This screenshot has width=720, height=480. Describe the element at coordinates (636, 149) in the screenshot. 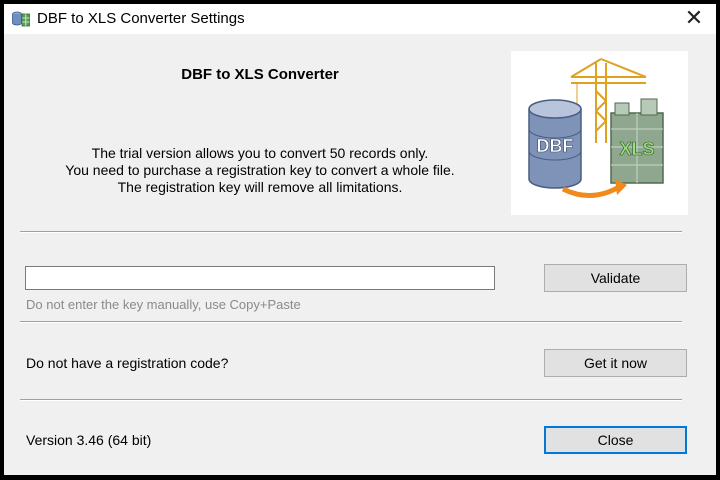

I see `svg-text: XLS` at that location.